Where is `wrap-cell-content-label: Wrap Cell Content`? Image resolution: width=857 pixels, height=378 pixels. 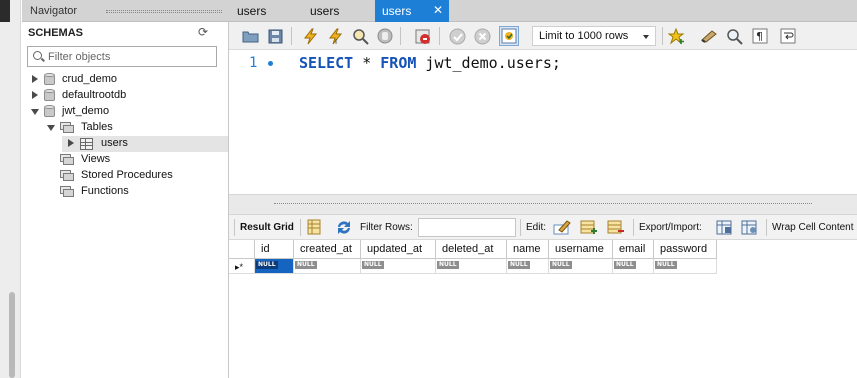
wrap-cell-content-label: Wrap Cell Content is located at coordinates (813, 227).